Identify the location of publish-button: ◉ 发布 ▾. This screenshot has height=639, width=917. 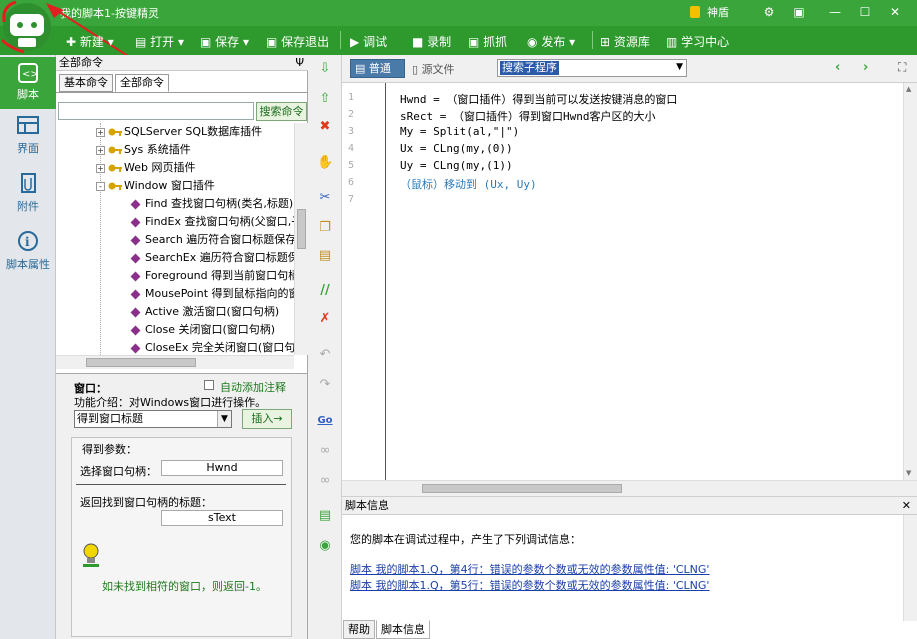
(551, 41).